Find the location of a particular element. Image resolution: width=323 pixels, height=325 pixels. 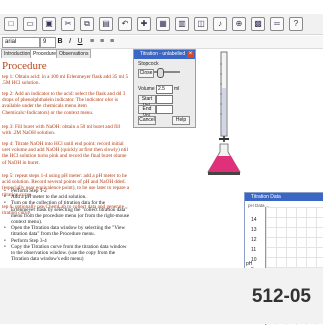

sound-icon: ♪ is located at coordinates (220, 24).